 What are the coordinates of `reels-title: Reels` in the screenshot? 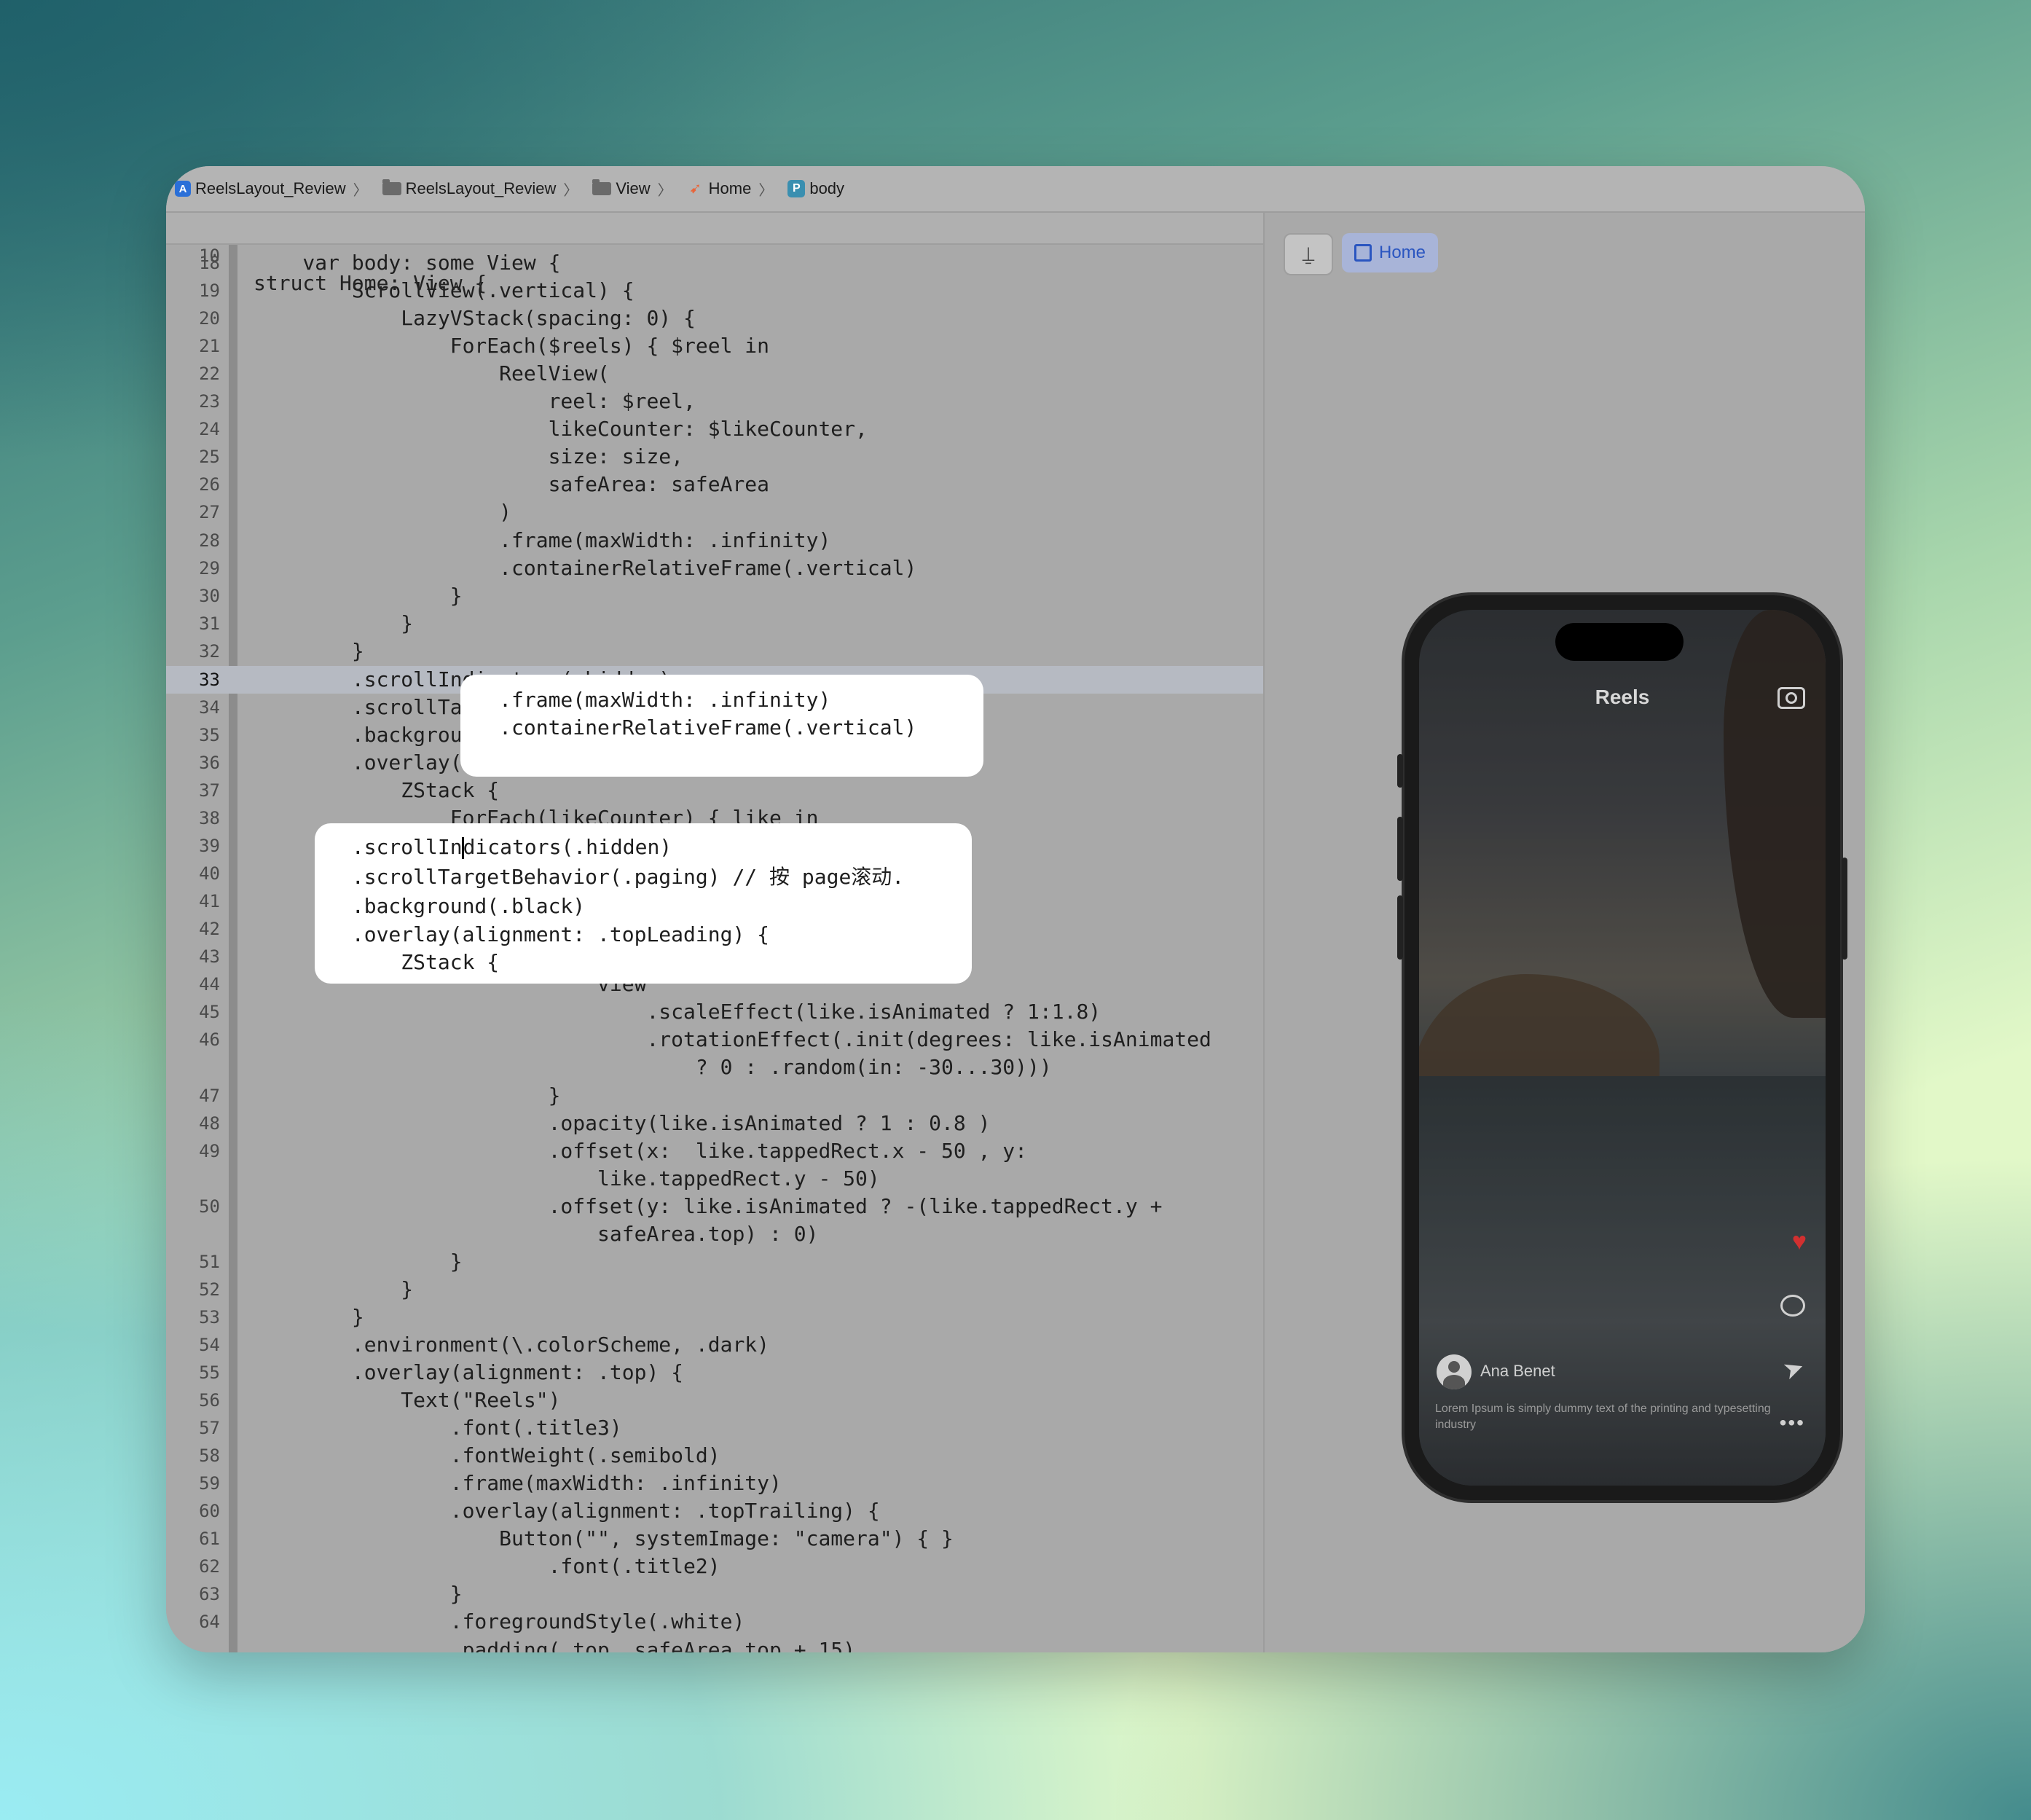 It's located at (1623, 697).